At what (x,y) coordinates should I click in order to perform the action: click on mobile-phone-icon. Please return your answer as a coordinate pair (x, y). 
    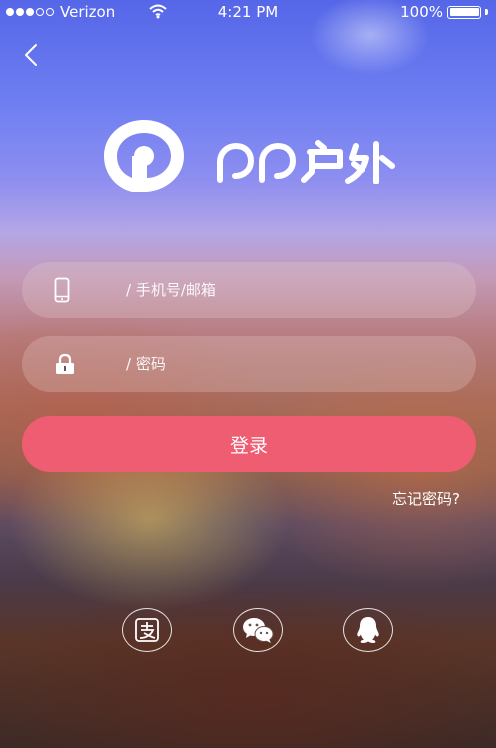
    Looking at the image, I should click on (62, 290).